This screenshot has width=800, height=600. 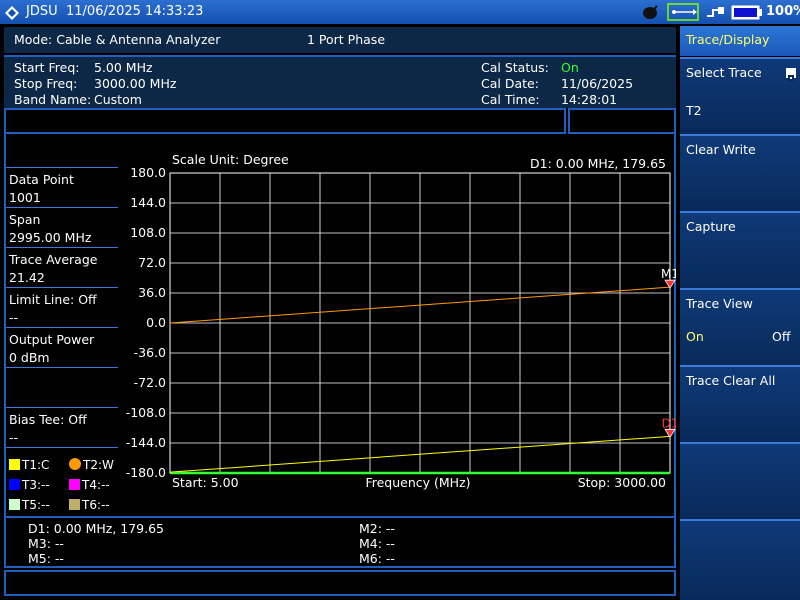 What do you see at coordinates (669, 423) in the screenshot?
I see `marker-d1-label: D1` at bounding box center [669, 423].